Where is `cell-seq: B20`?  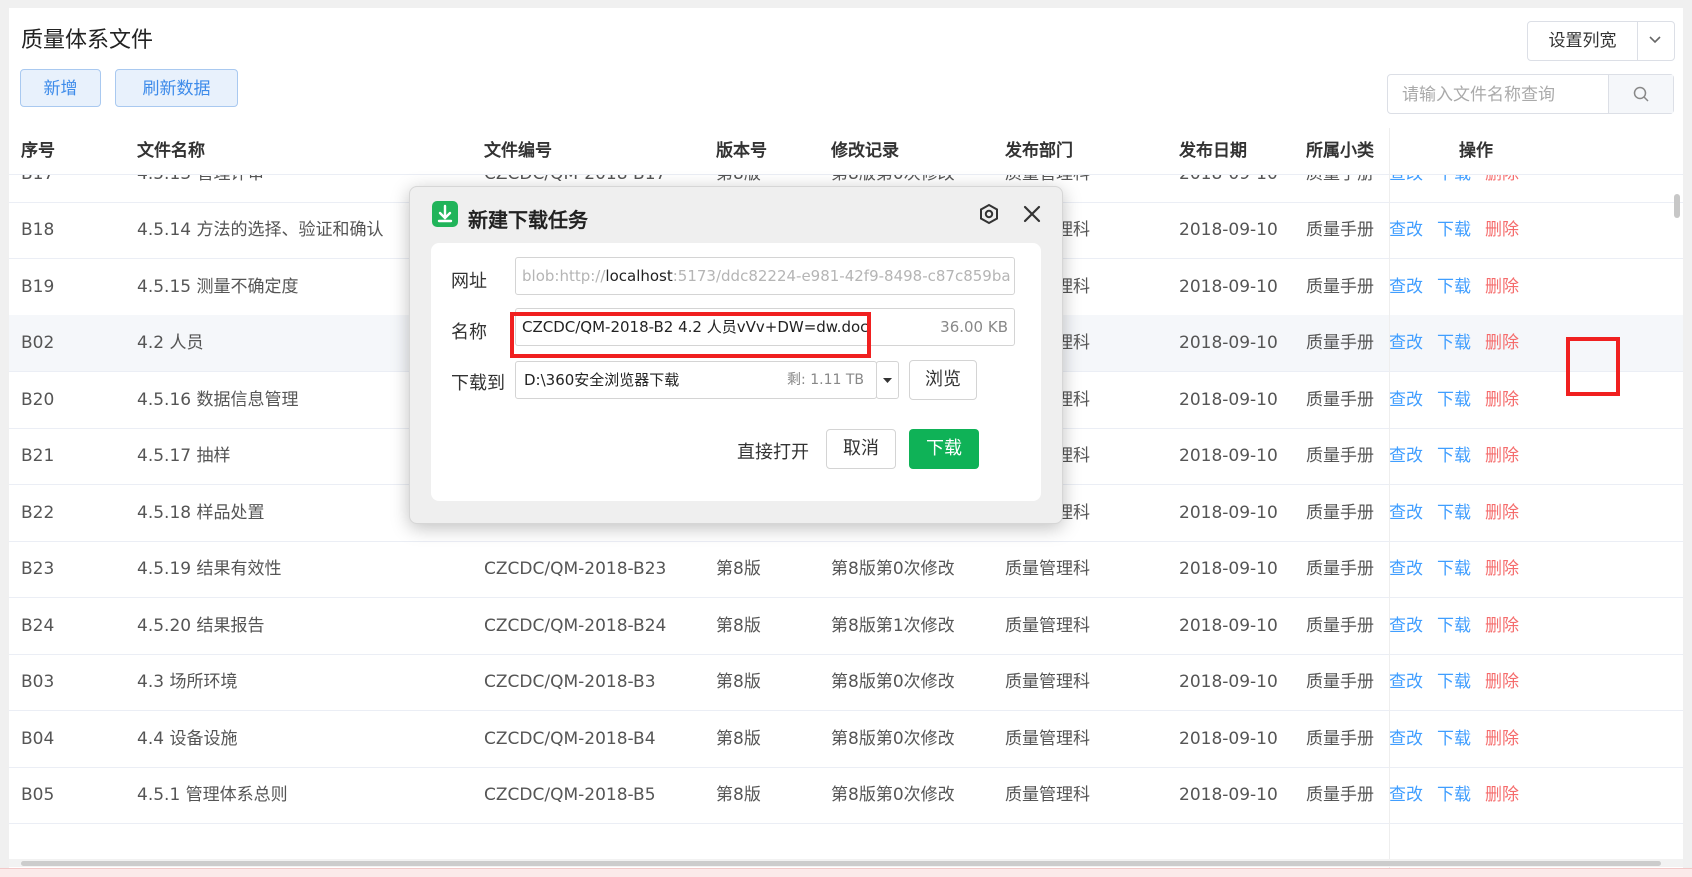 cell-seq: B20 is located at coordinates (38, 400).